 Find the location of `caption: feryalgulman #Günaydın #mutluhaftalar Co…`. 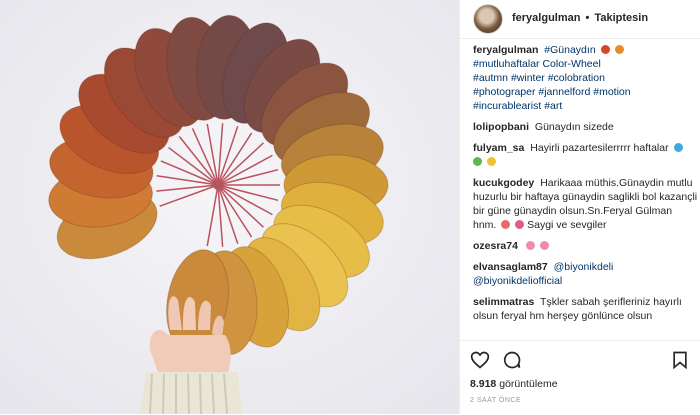

caption: feryalgulman #Günaydın #mutluhaftalar Co… is located at coordinates (585, 78).